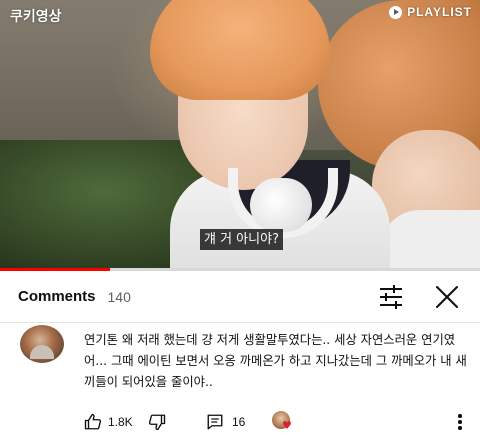 This screenshot has width=480, height=440. I want to click on thumbs-up-icon, so click(93, 421).